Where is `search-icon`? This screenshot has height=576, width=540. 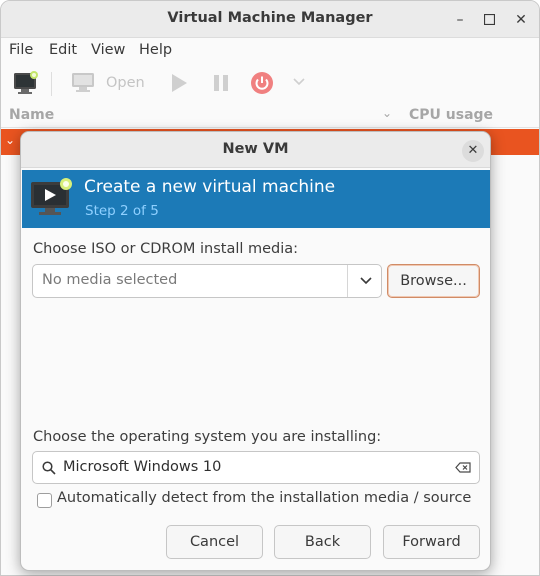
search-icon is located at coordinates (49, 468).